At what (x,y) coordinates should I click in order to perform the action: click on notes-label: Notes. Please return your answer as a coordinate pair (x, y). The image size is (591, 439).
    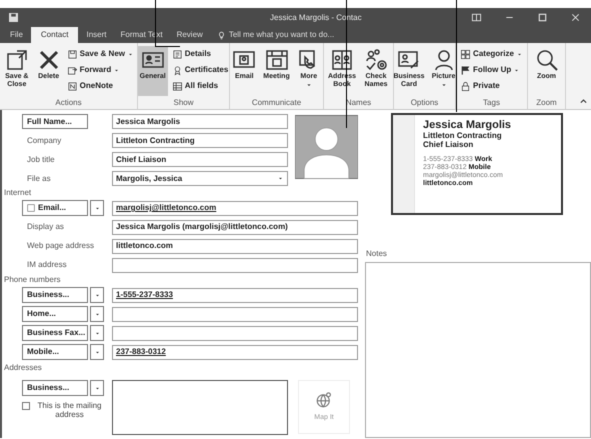
    Looking at the image, I should click on (377, 254).